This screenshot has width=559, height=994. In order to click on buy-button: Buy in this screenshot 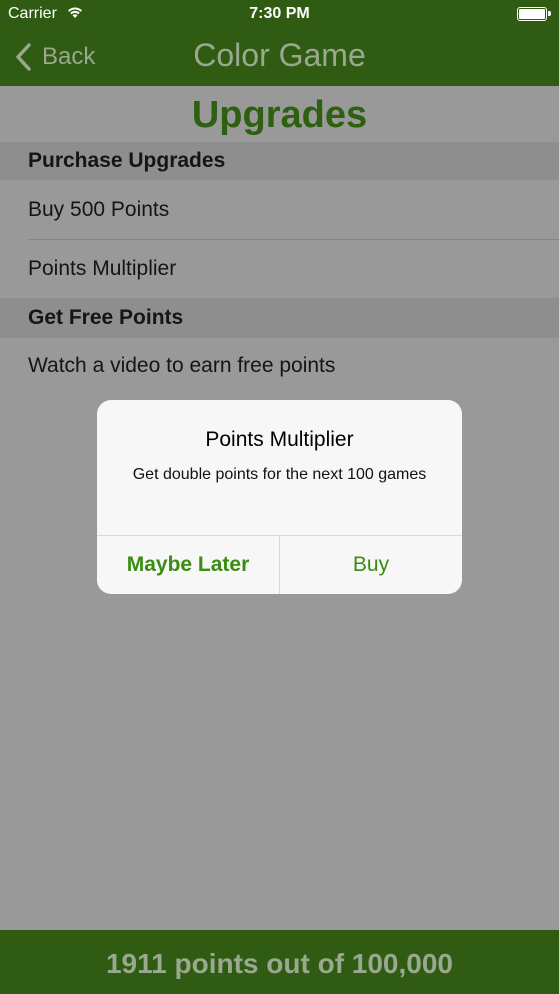, I will do `click(371, 565)`.